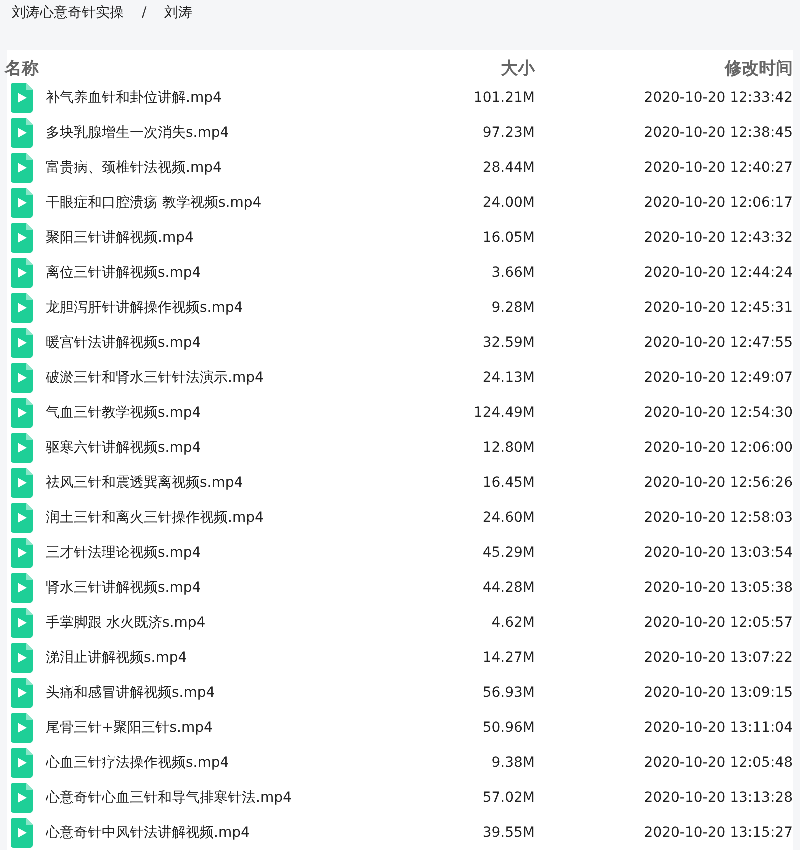 The image size is (800, 850). I want to click on modified-time: 2020-10-20 12:44:24, so click(718, 272).